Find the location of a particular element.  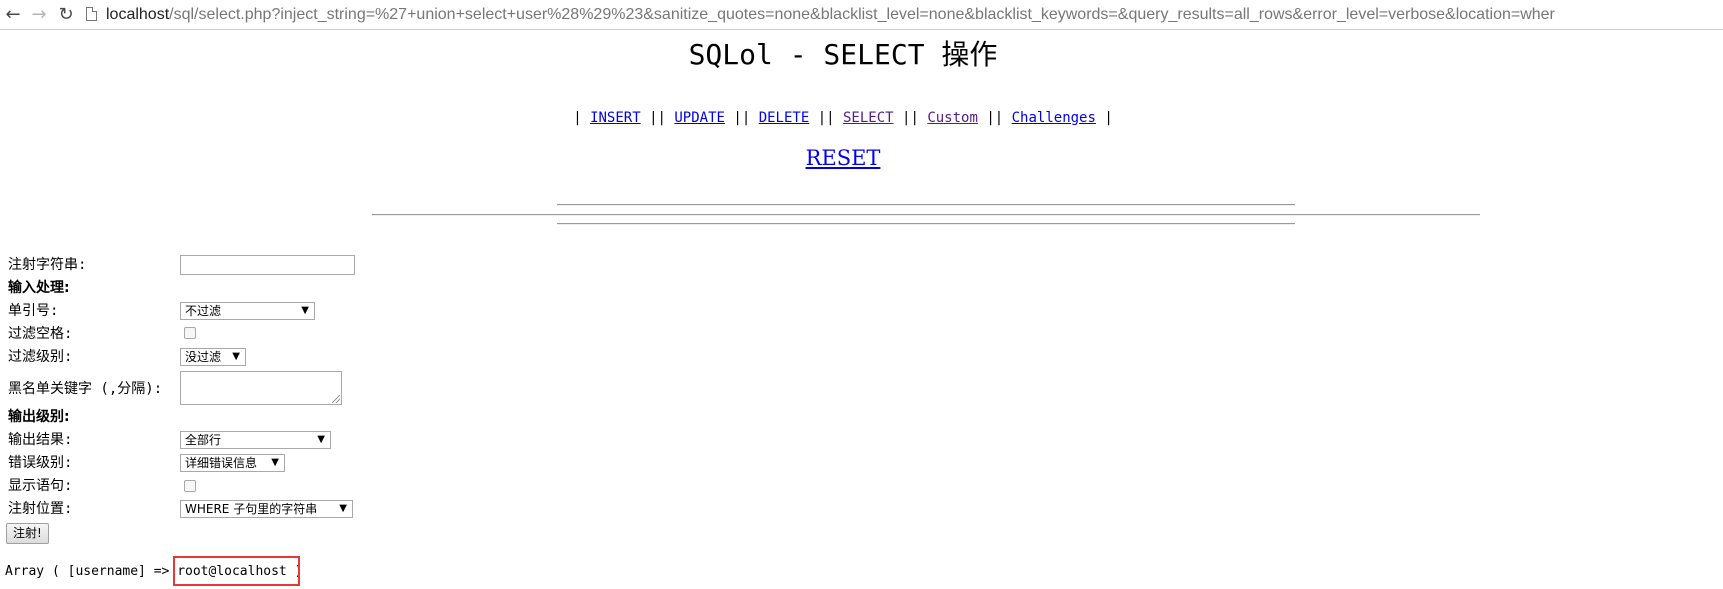

forward-arrow-icon: → is located at coordinates (39, 15).